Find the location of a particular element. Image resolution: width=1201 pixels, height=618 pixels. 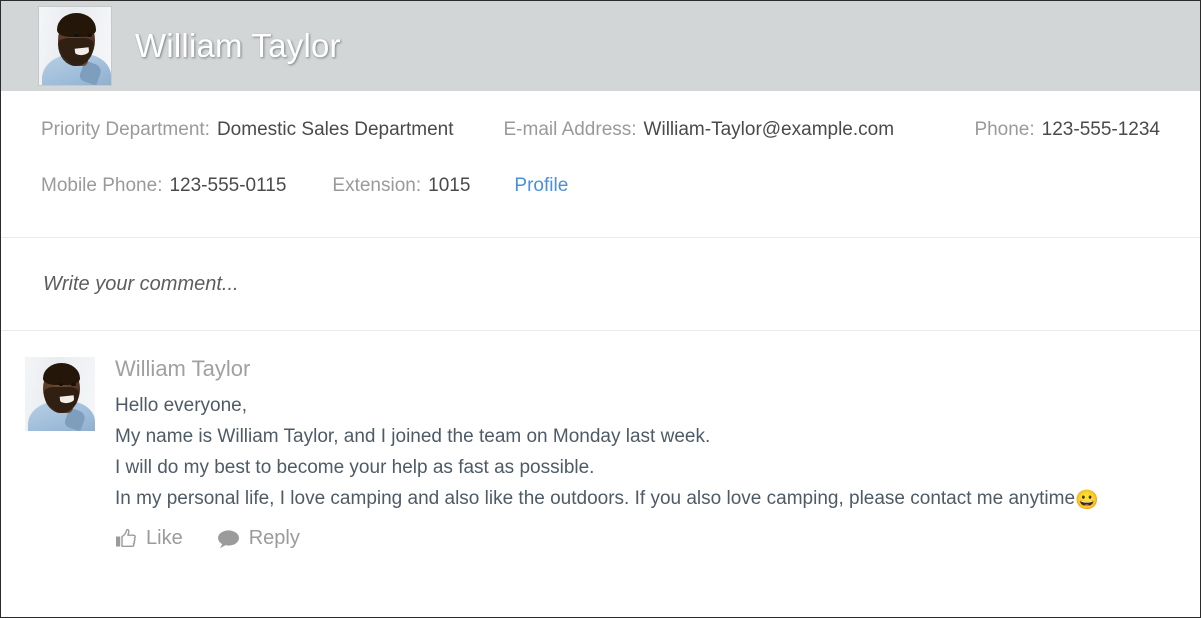

comment-actions: Like Reply is located at coordinates (645, 538).